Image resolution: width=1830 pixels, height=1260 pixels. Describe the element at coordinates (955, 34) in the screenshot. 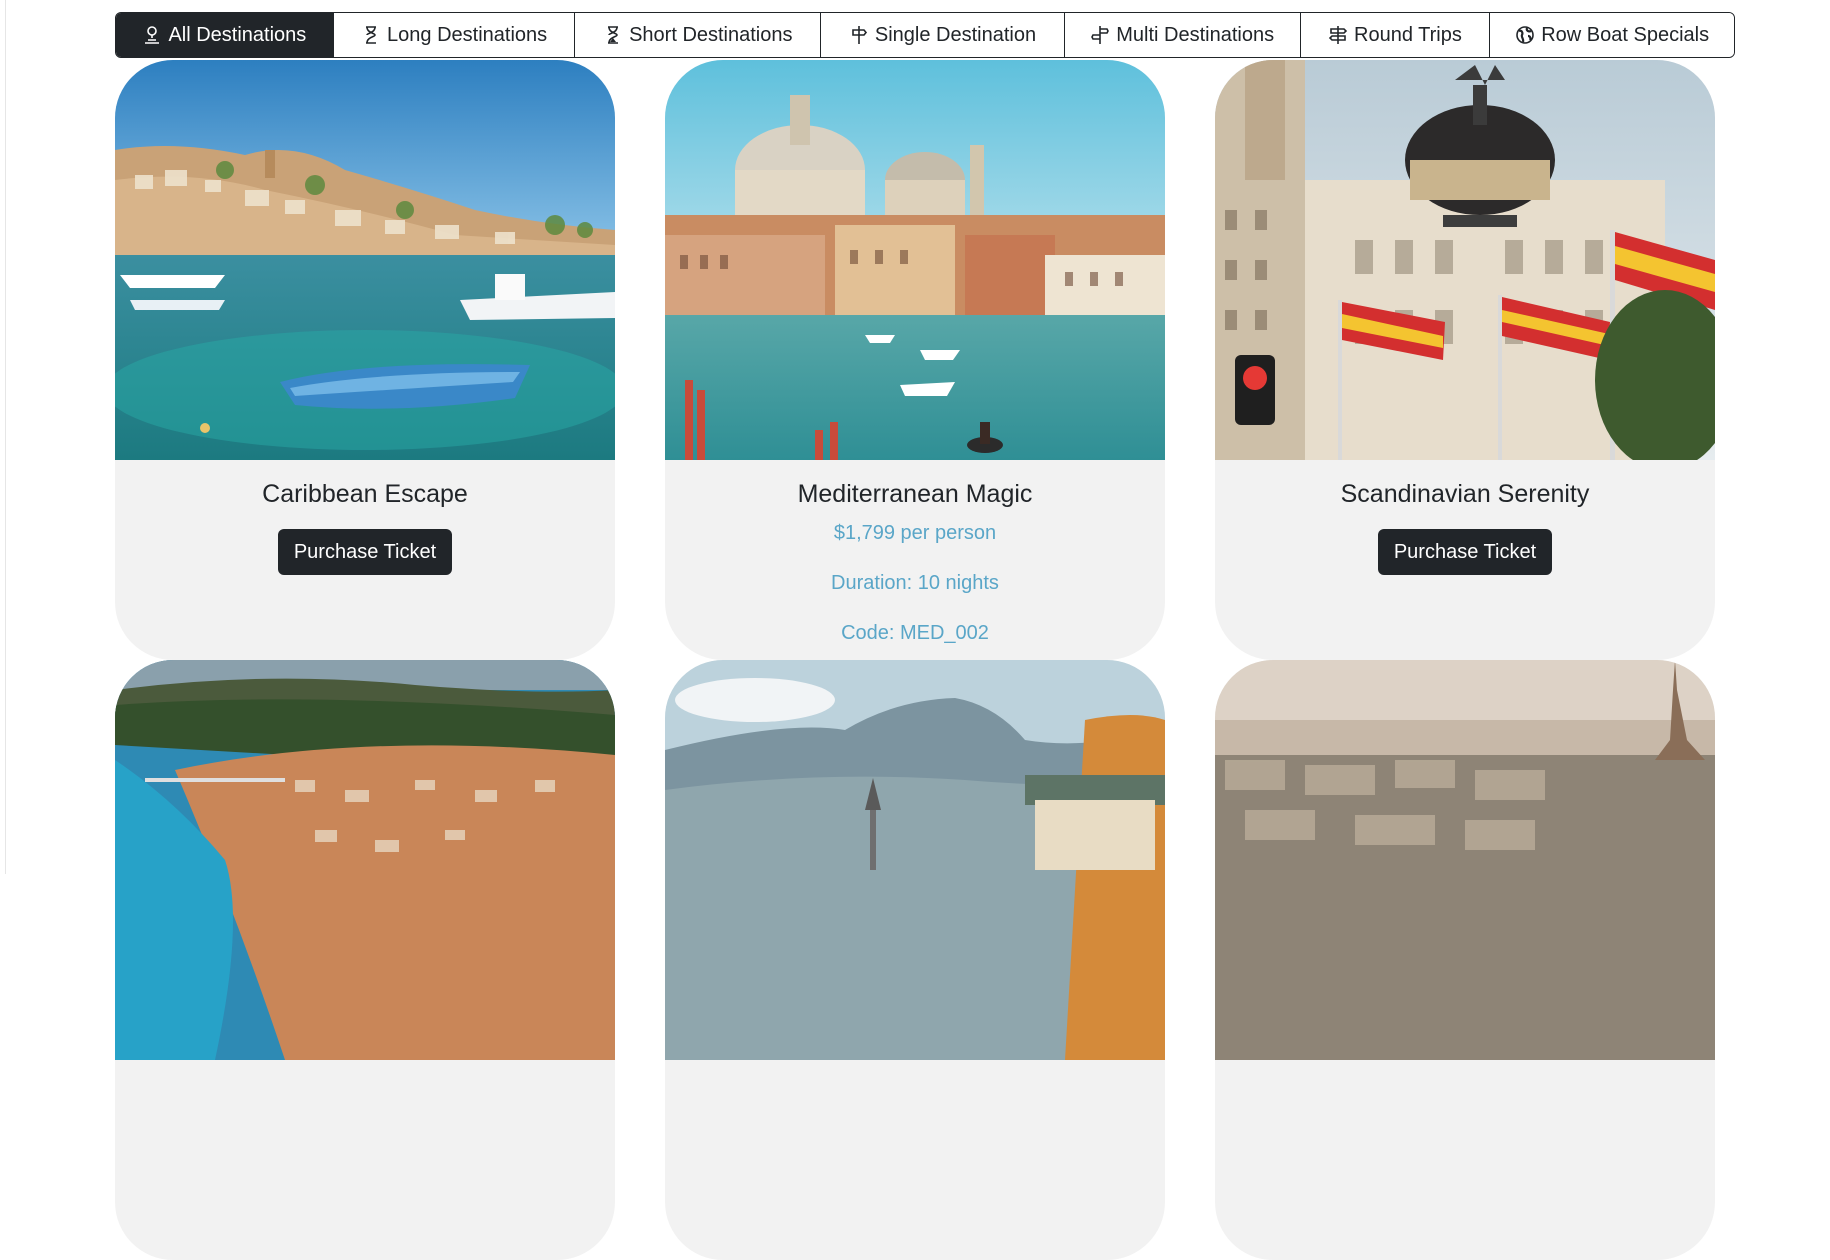

I see `tab-label: Single Destination` at that location.